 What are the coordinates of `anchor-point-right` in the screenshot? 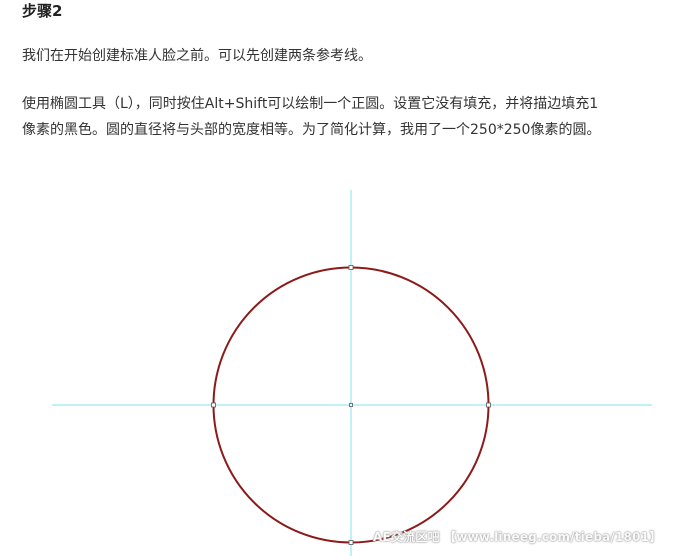 It's located at (488, 405).